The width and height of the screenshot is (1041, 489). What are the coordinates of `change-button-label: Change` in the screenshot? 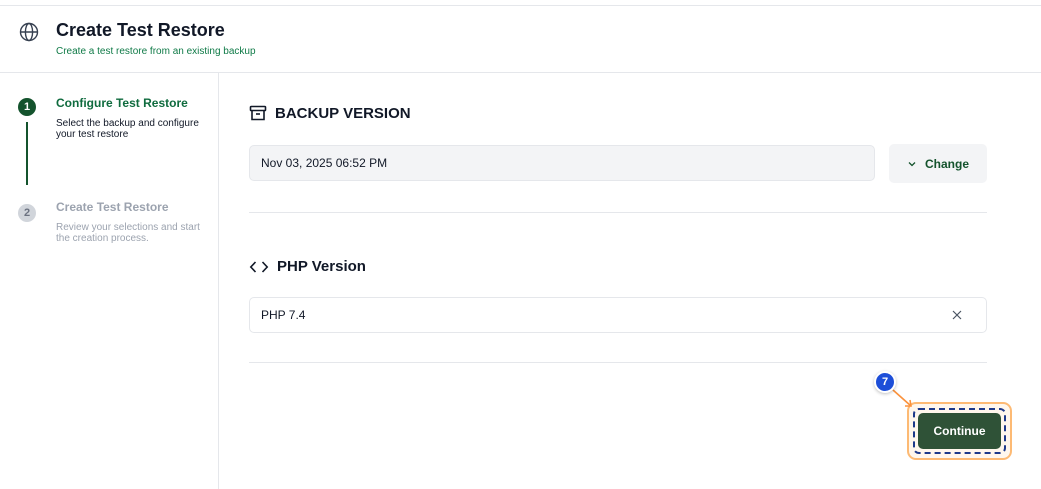 It's located at (946, 163).